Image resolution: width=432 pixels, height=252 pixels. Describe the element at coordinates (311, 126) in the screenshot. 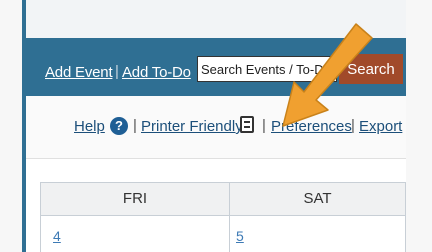

I see `preferences-link: Preferences` at that location.